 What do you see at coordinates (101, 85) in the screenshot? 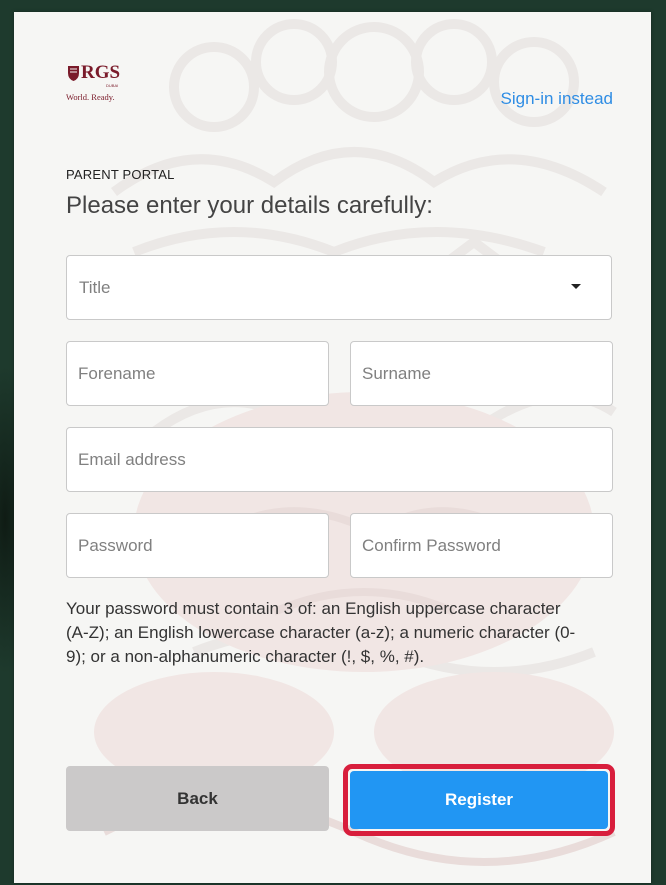
I see `rgs-logo: RGS DUBAI World. Ready.` at bounding box center [101, 85].